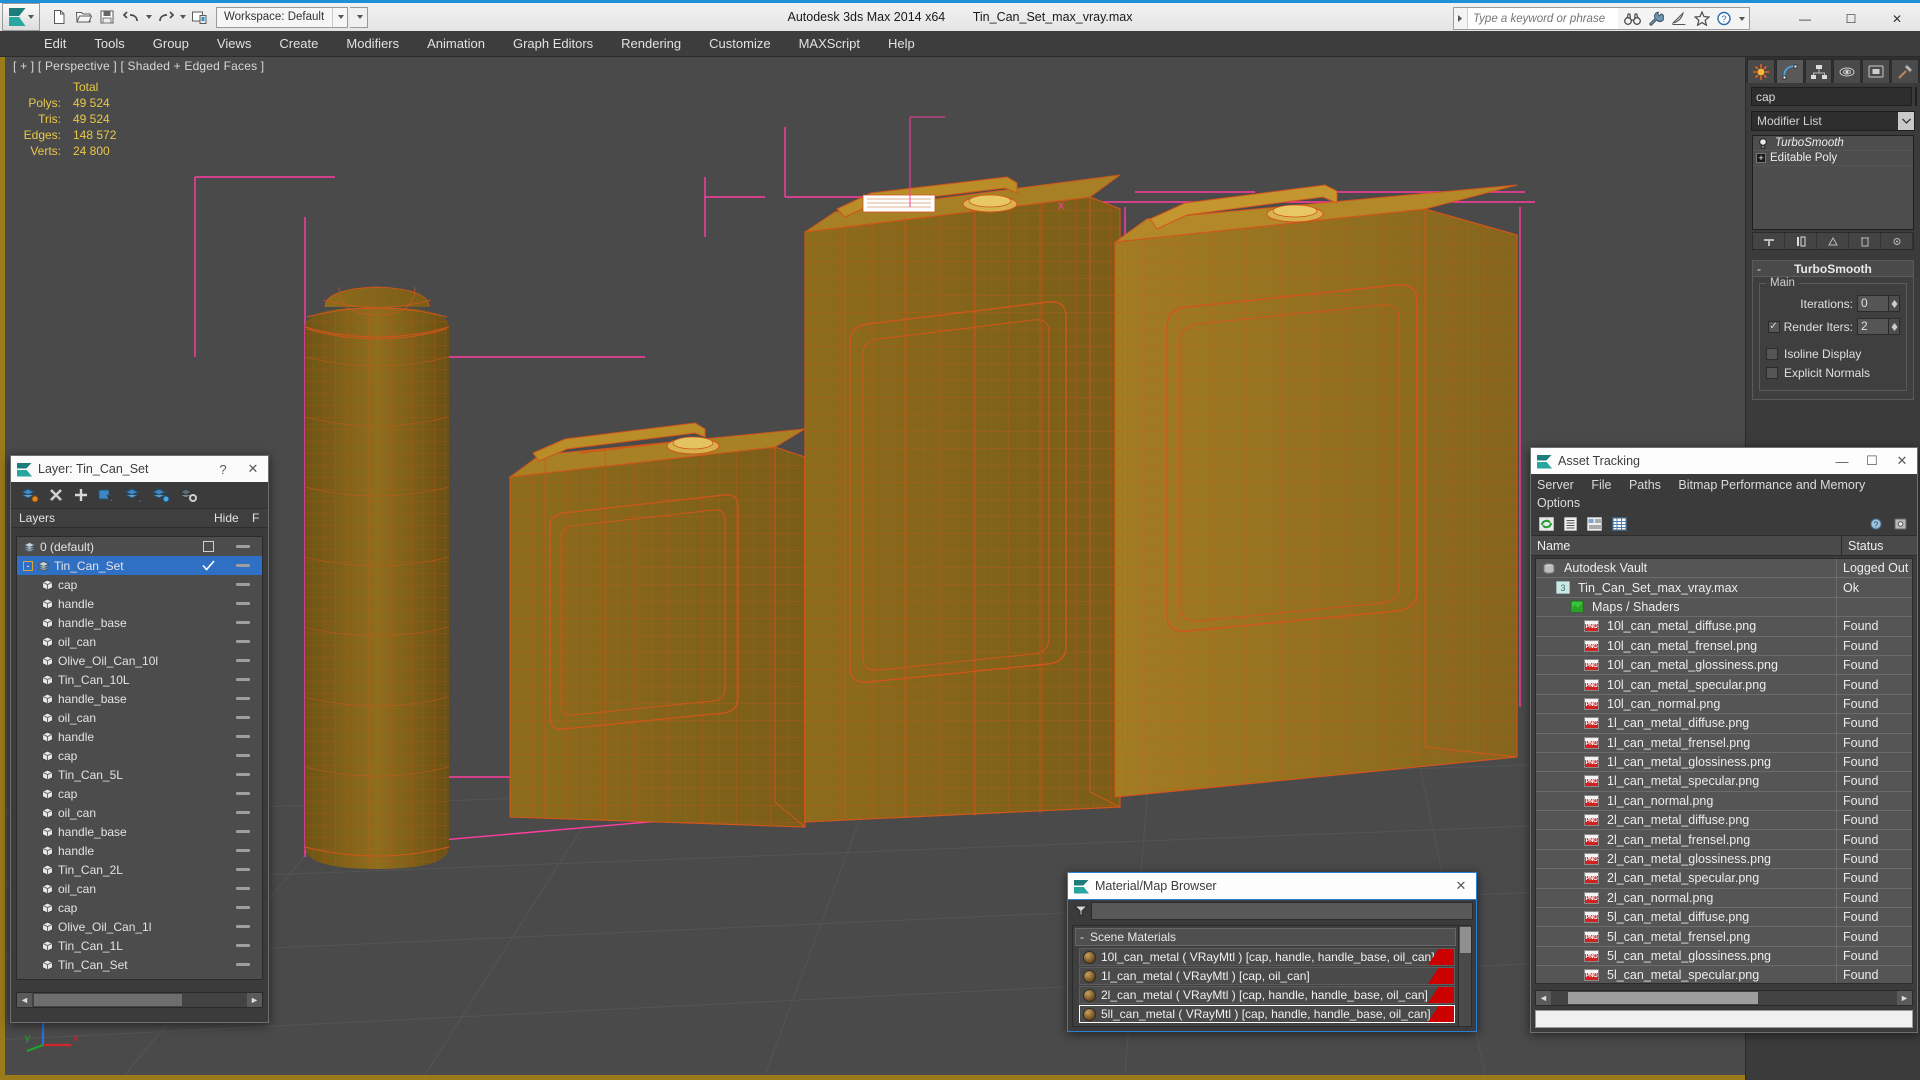 The height and width of the screenshot is (1080, 1920). Describe the element at coordinates (134, 495) in the screenshot. I see `select-layer-objects-icon` at that location.